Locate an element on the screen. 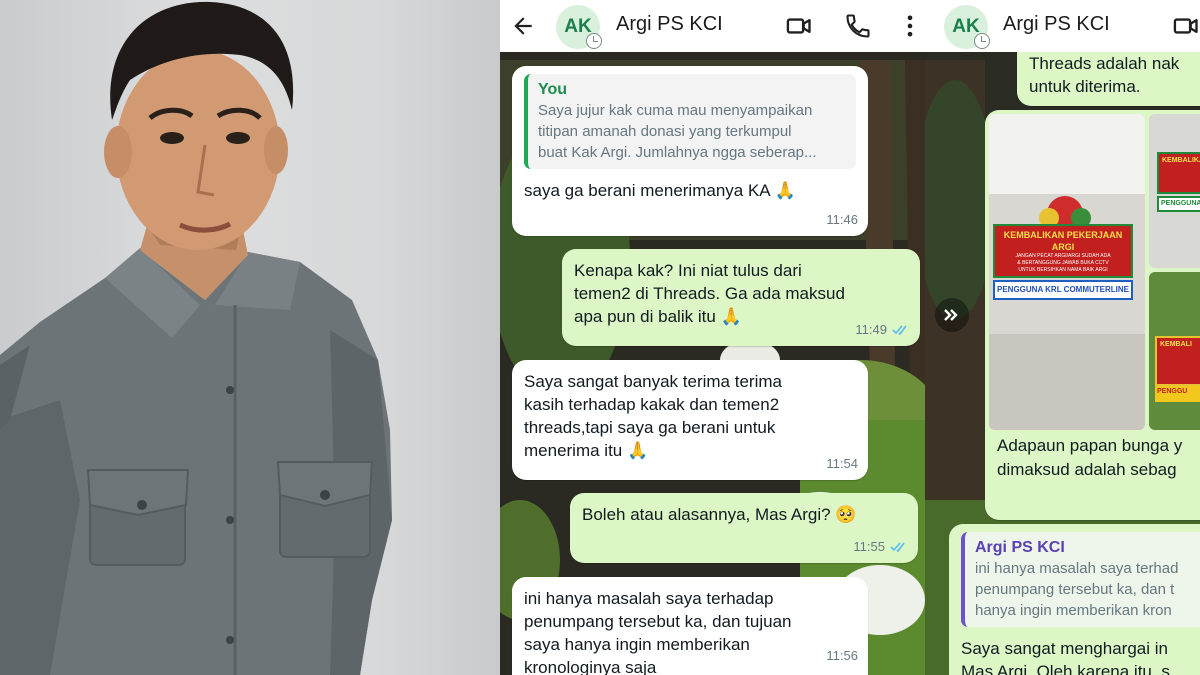 This screenshot has width=1200, height=675. message-line-text: apa pun di balik itu is located at coordinates (645, 316).